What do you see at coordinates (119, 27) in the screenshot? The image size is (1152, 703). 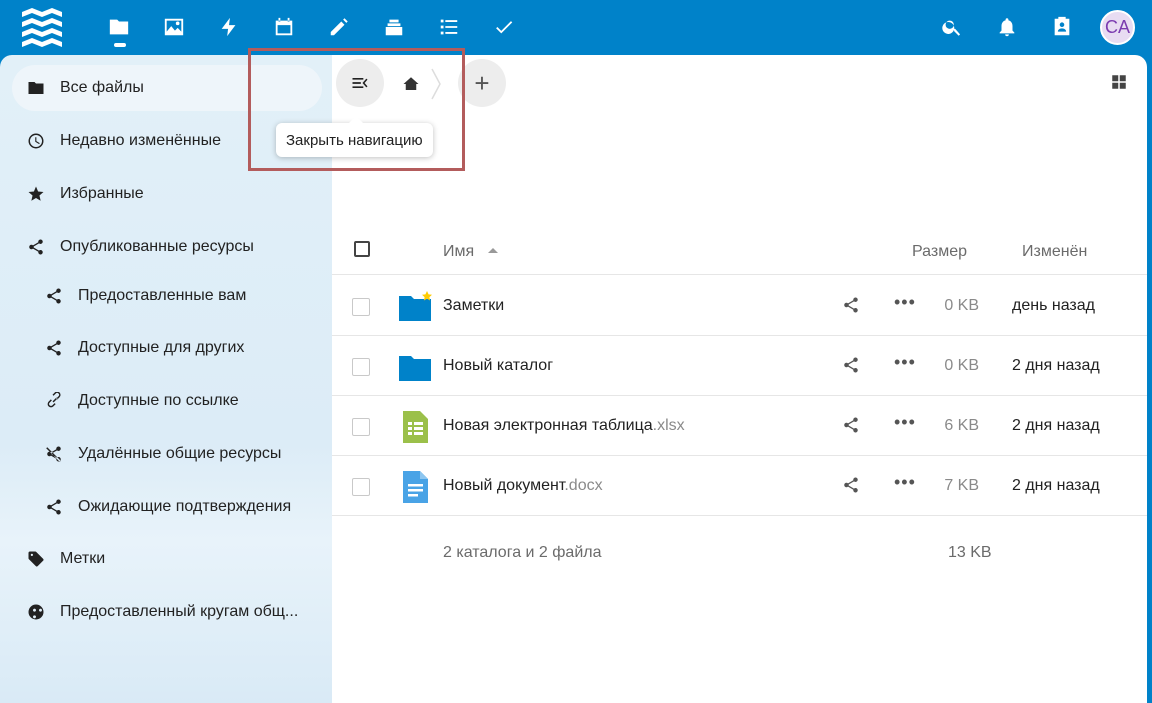 I see `files-icon` at bounding box center [119, 27].